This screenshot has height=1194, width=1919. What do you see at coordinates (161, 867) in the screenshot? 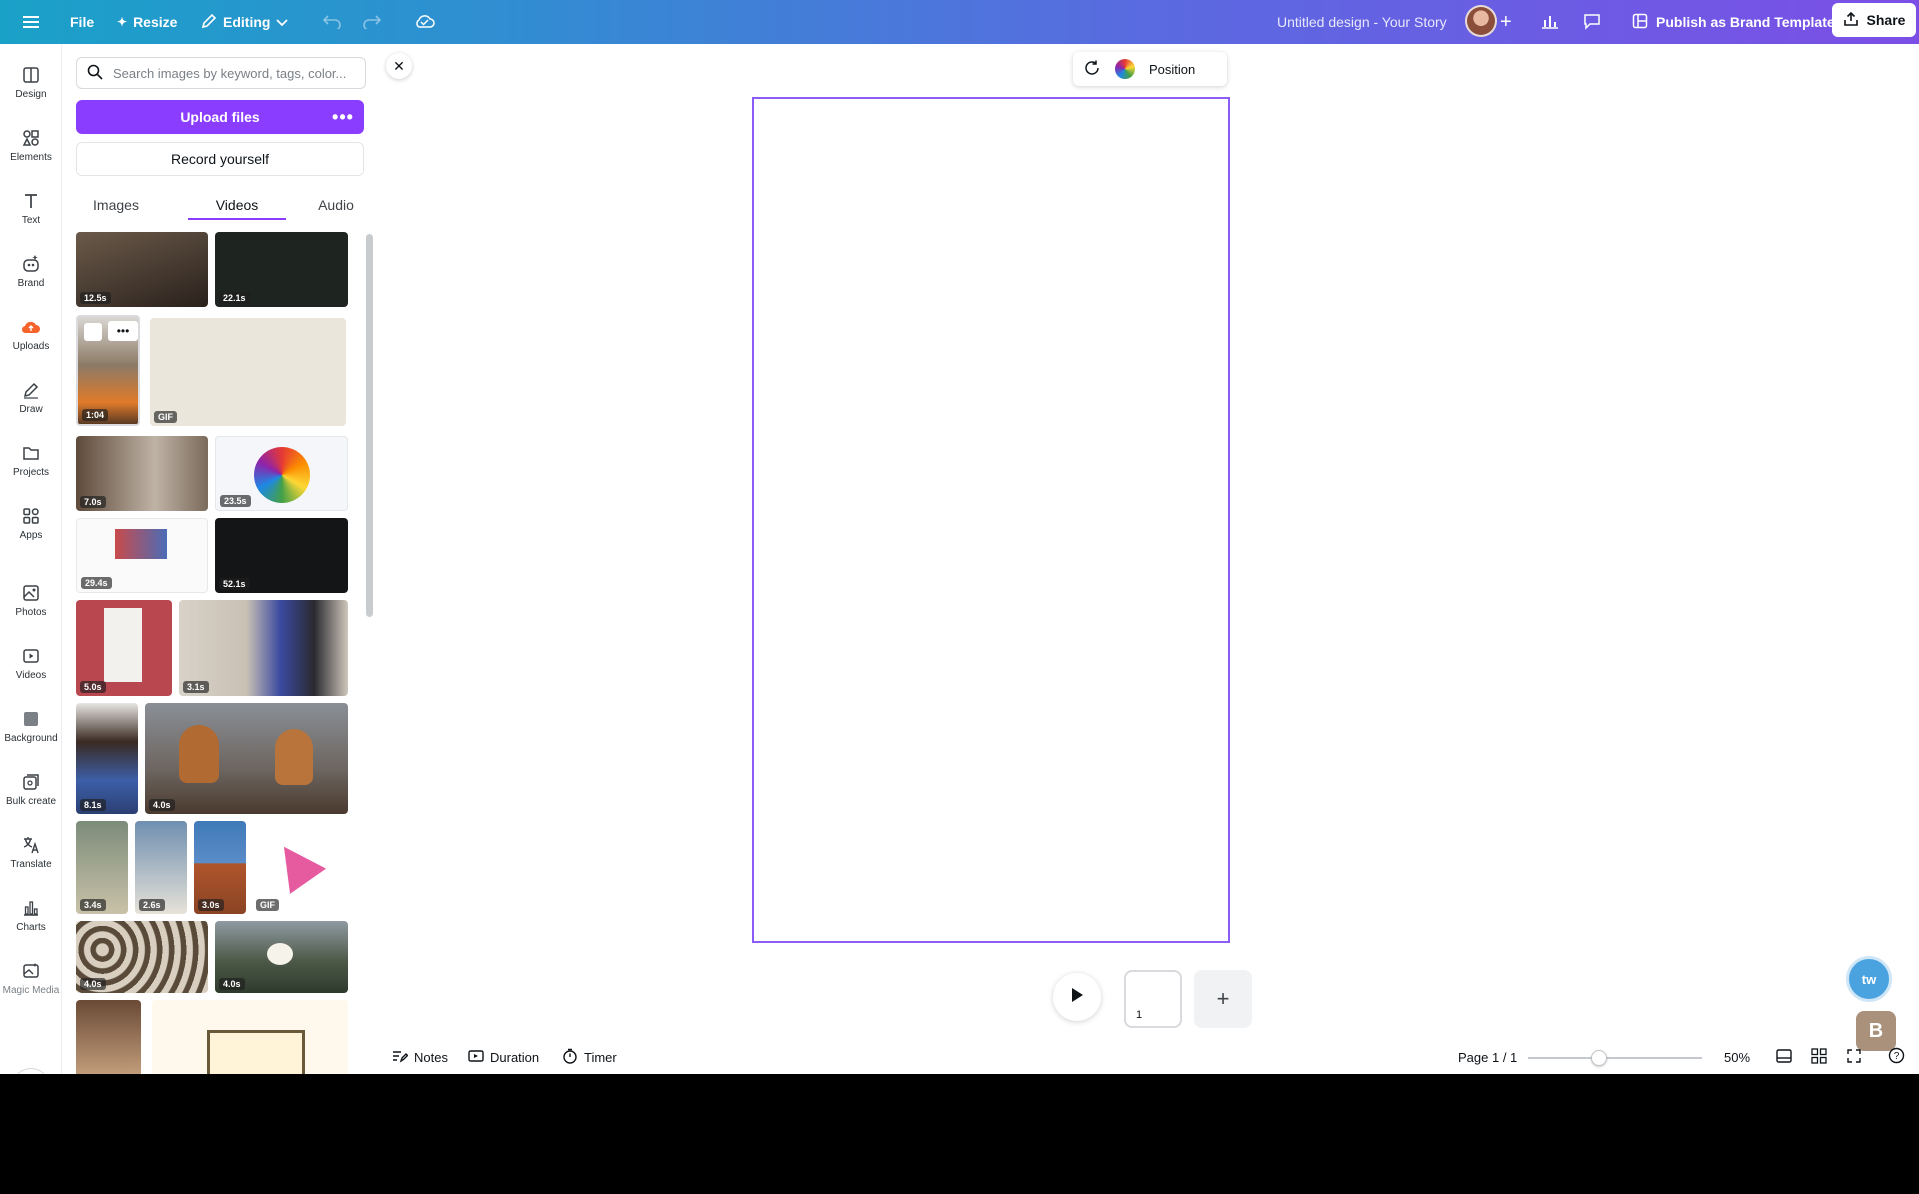
I see `media-thumbnail: 2.6s` at bounding box center [161, 867].